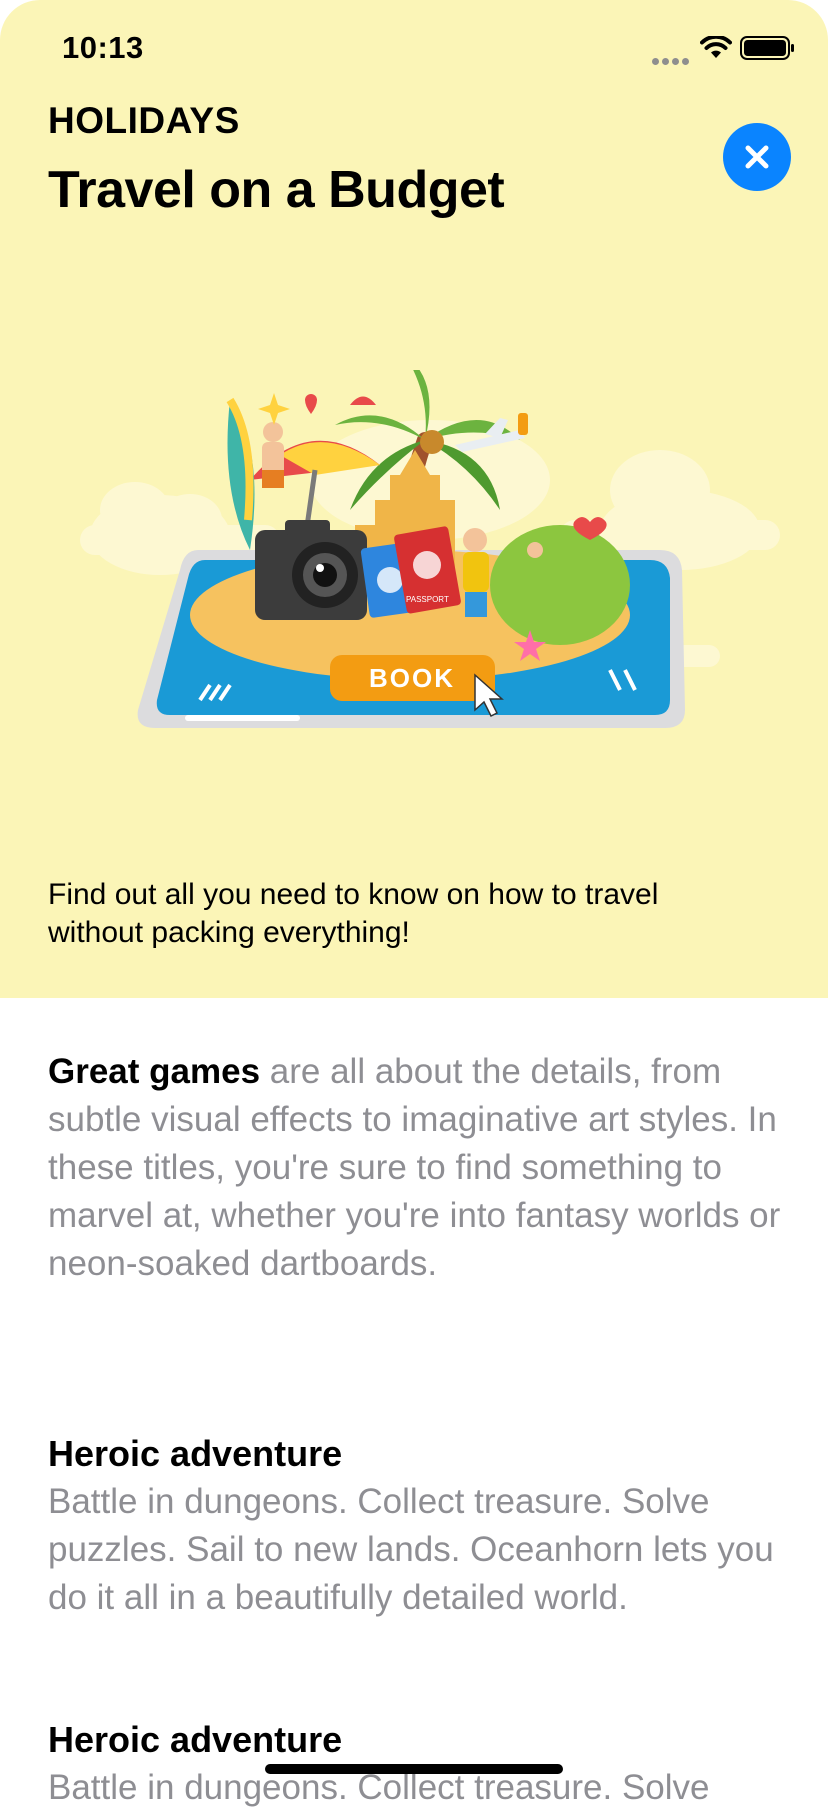 The width and height of the screenshot is (828, 1812). Describe the element at coordinates (672, 61) in the screenshot. I see `cellular-signal-icon` at that location.